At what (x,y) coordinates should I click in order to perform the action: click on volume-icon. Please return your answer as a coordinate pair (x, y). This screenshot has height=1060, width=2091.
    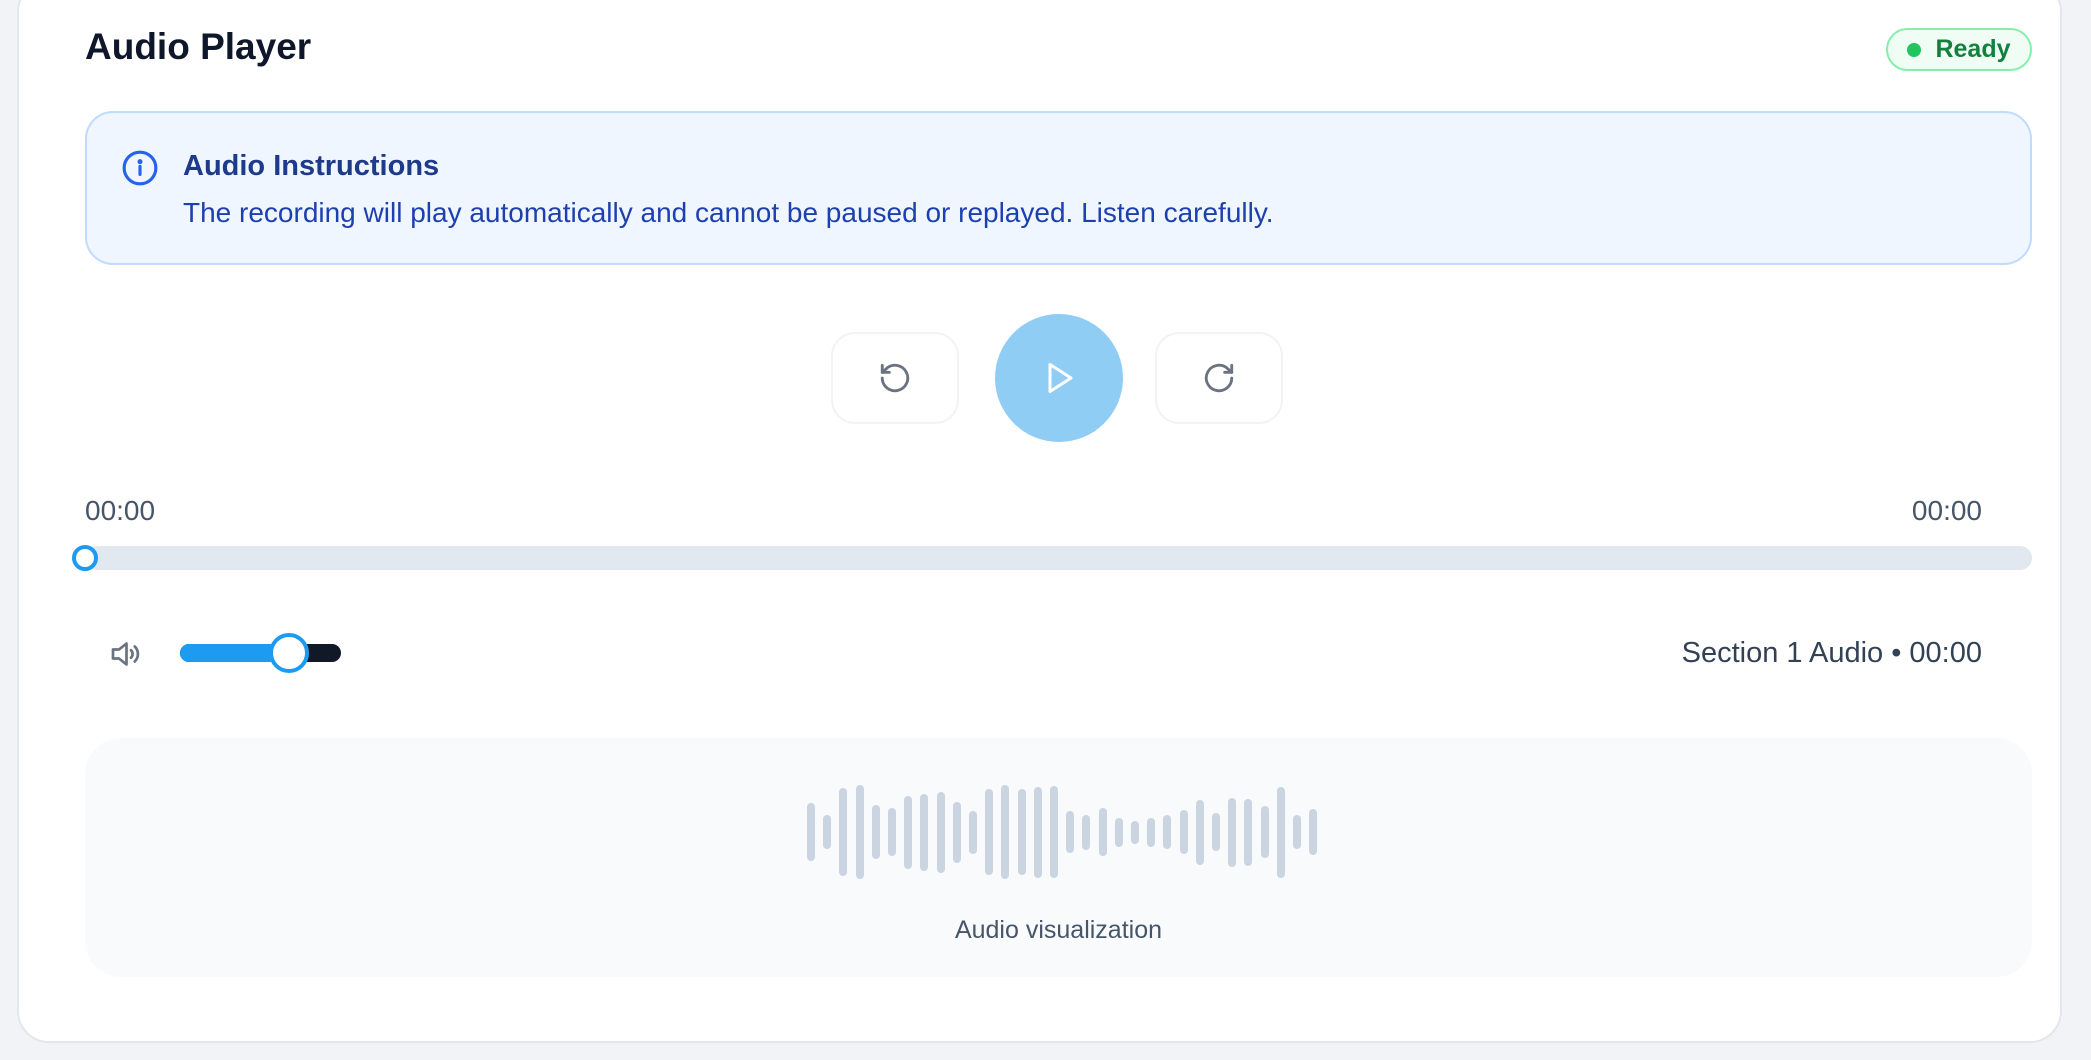
    Looking at the image, I should click on (125, 654).